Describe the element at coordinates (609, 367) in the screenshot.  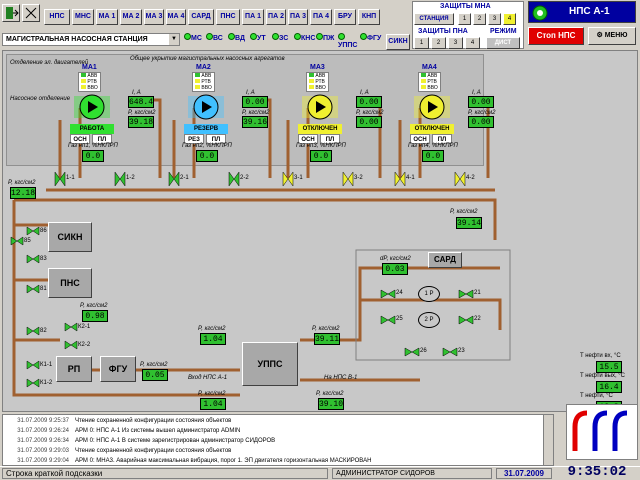
I see `temp-value-0: 15.5` at that location.